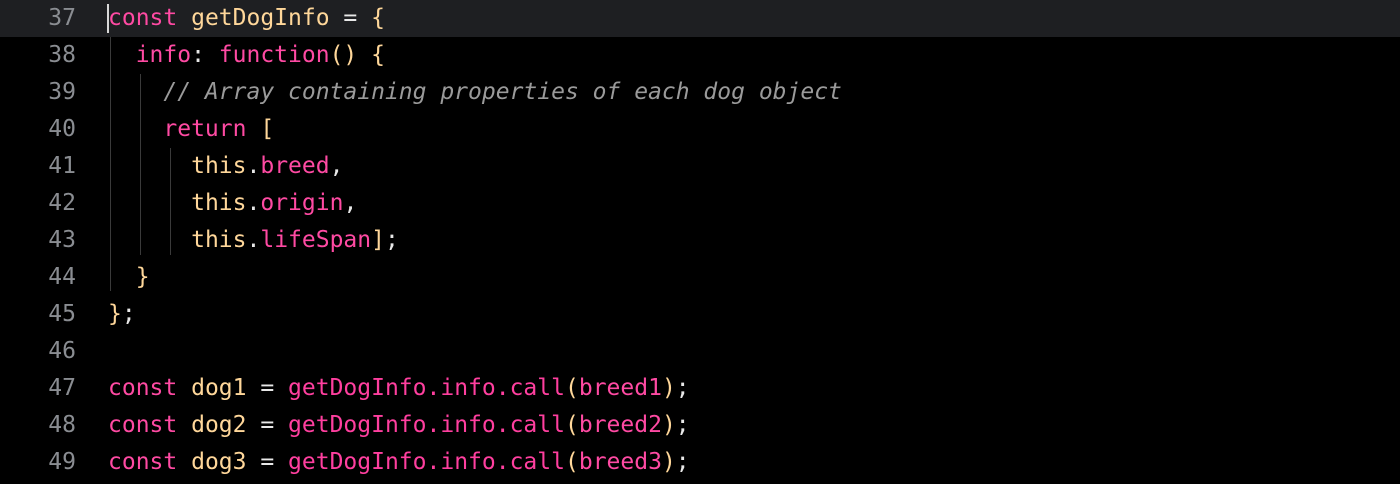 Image resolution: width=1400 pixels, height=484 pixels. What do you see at coordinates (700, 166) in the screenshot?
I see `code-line: 41 this.breed,` at bounding box center [700, 166].